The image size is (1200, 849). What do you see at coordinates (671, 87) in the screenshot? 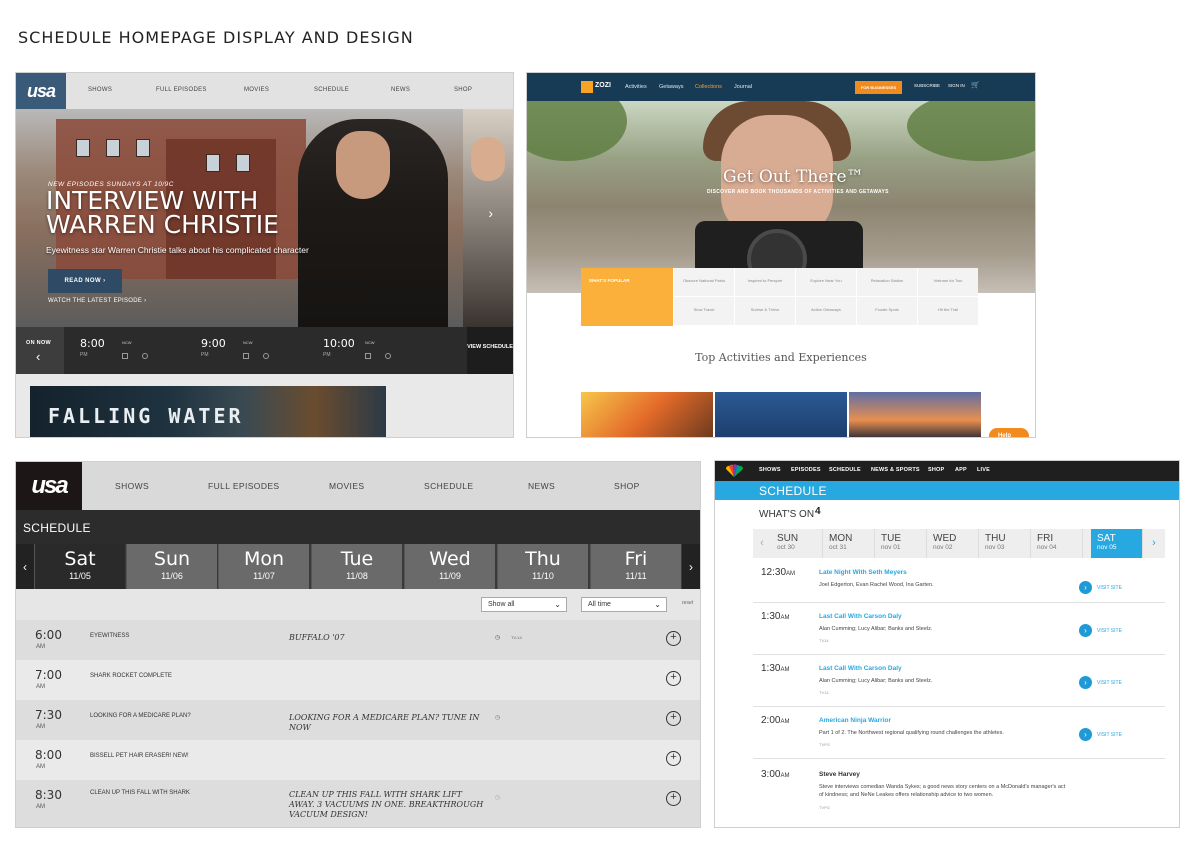
I see `nav-getaways: Getaways` at bounding box center [671, 87].